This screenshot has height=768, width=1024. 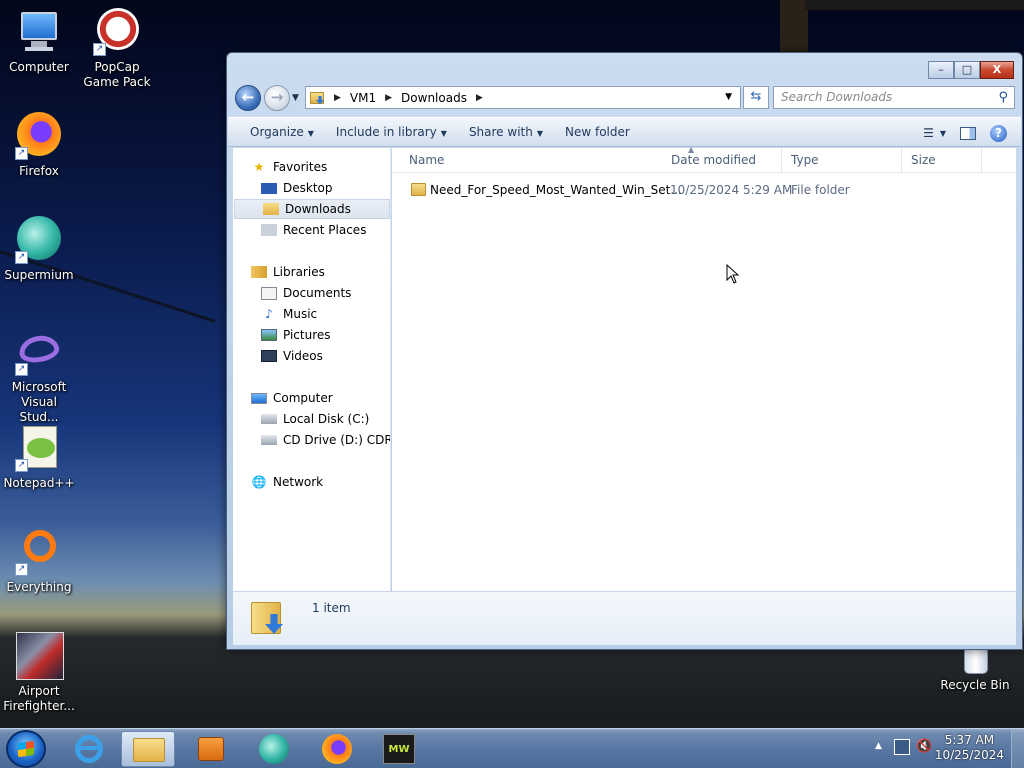 I want to click on search-icon: ⚲, so click(x=1003, y=97).